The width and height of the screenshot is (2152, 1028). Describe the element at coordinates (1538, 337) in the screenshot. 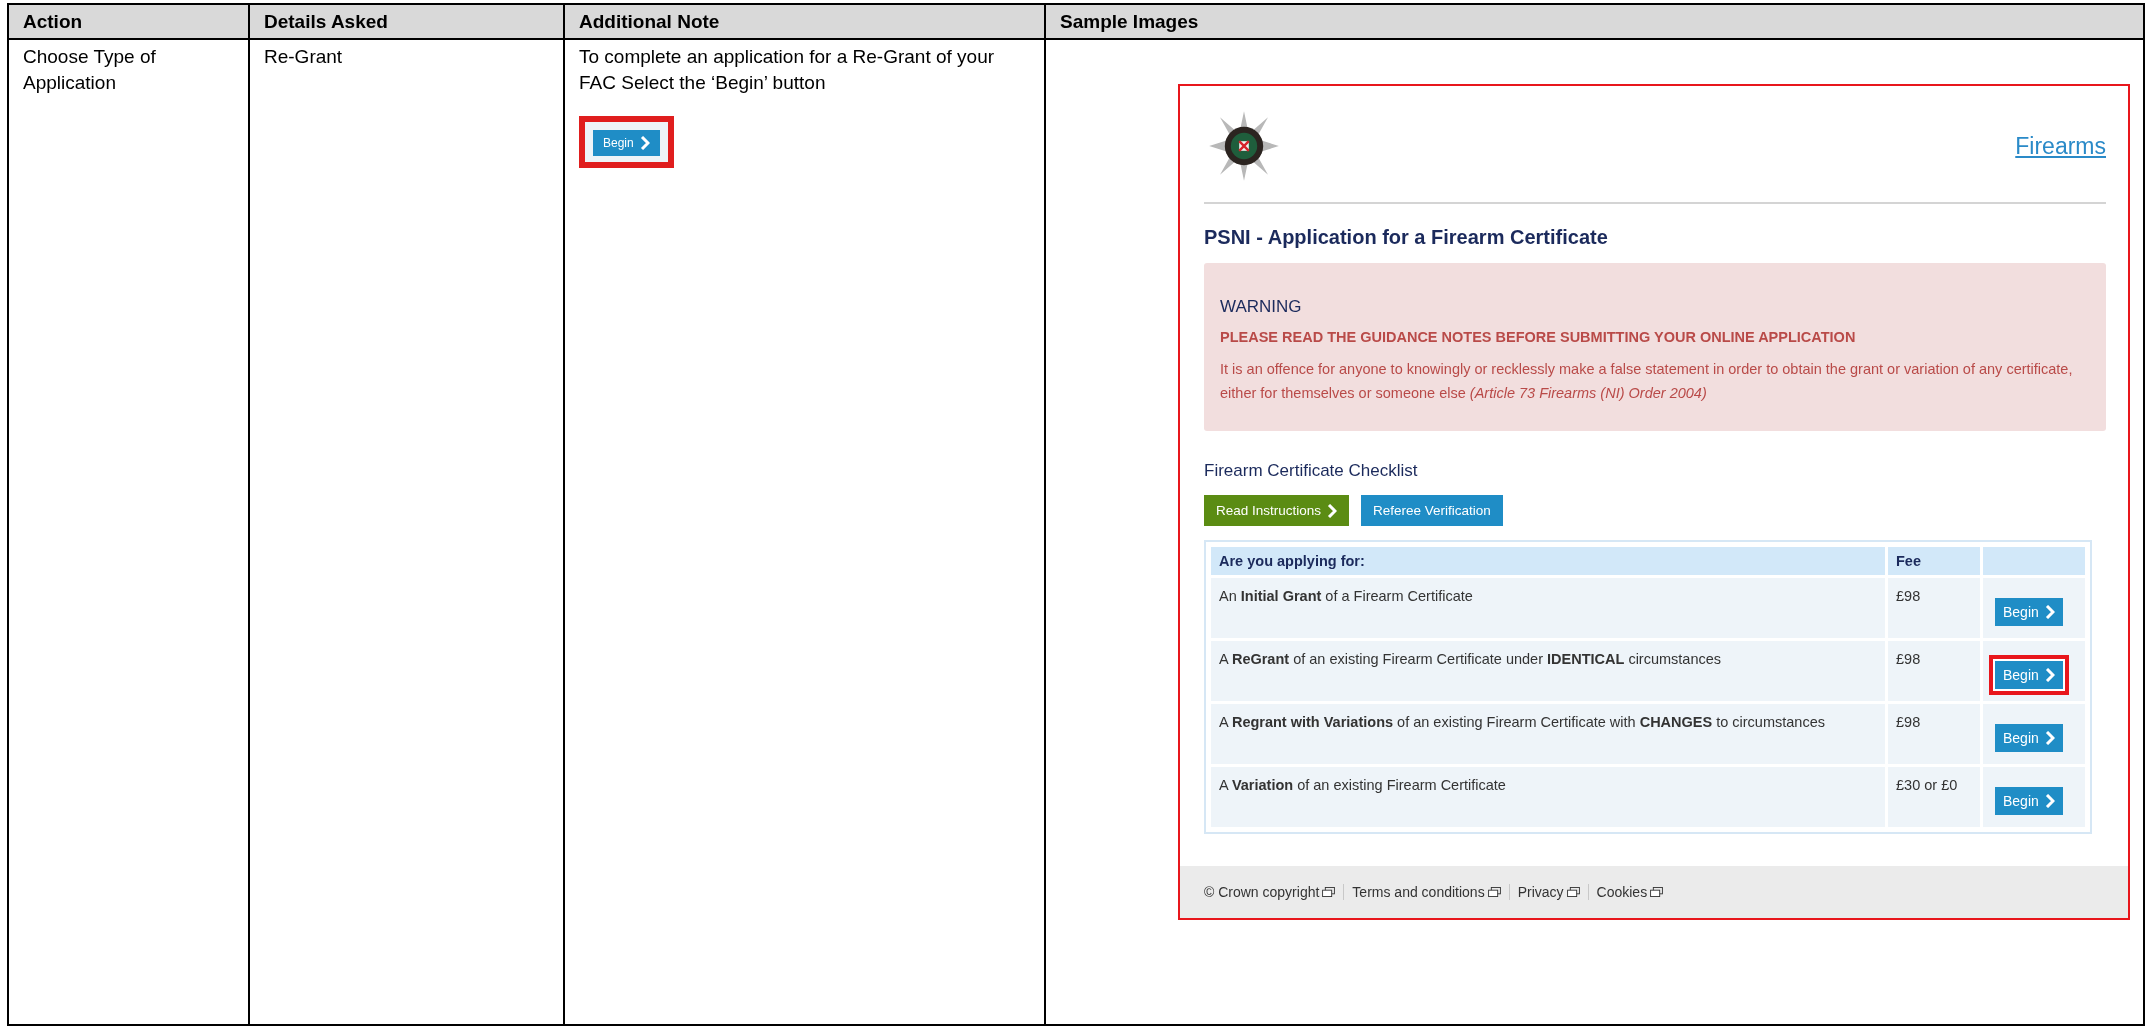

I see `warning-notice: PLEASE READ THE GUIDANCE NOTES BEFORE SUBMITTING YOUR ONLINE APPLICATION` at that location.